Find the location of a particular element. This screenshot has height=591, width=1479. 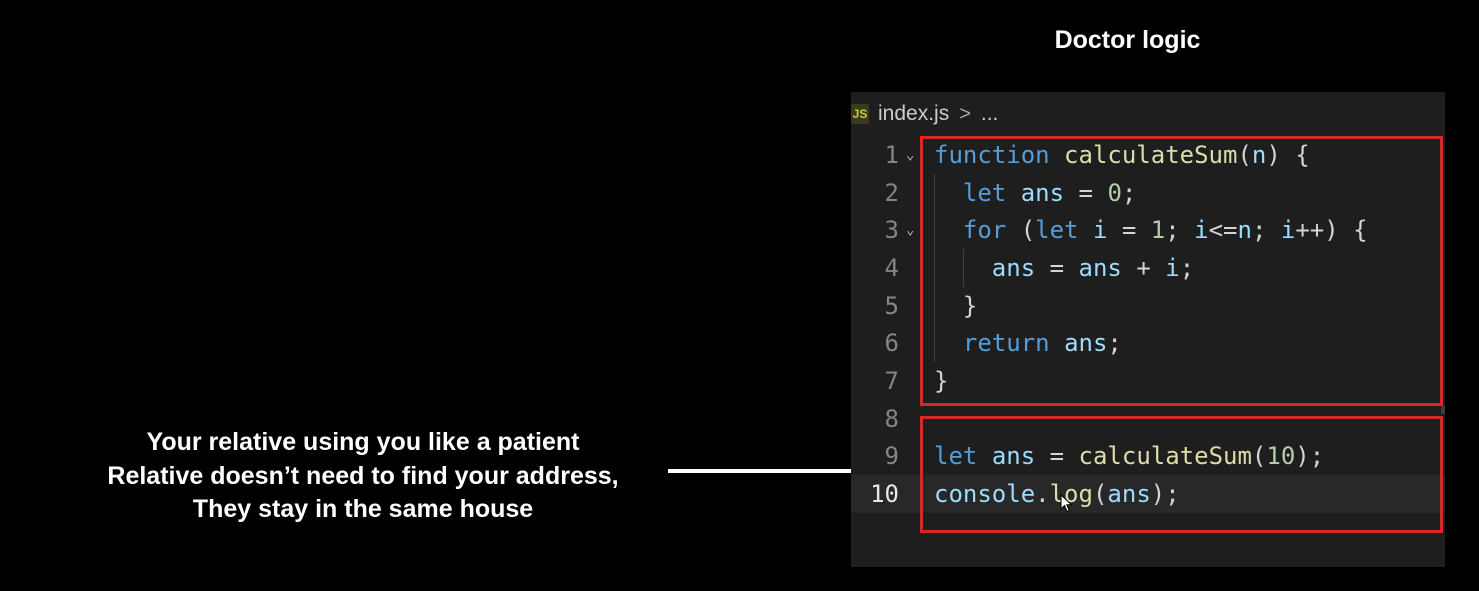

caption-line-1: Your relative using you like a patient is located at coordinates (363, 442).